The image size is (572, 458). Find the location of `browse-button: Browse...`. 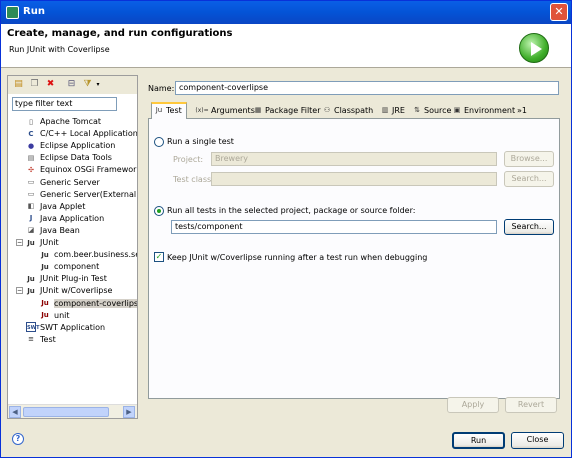

browse-button: Browse... is located at coordinates (529, 159).